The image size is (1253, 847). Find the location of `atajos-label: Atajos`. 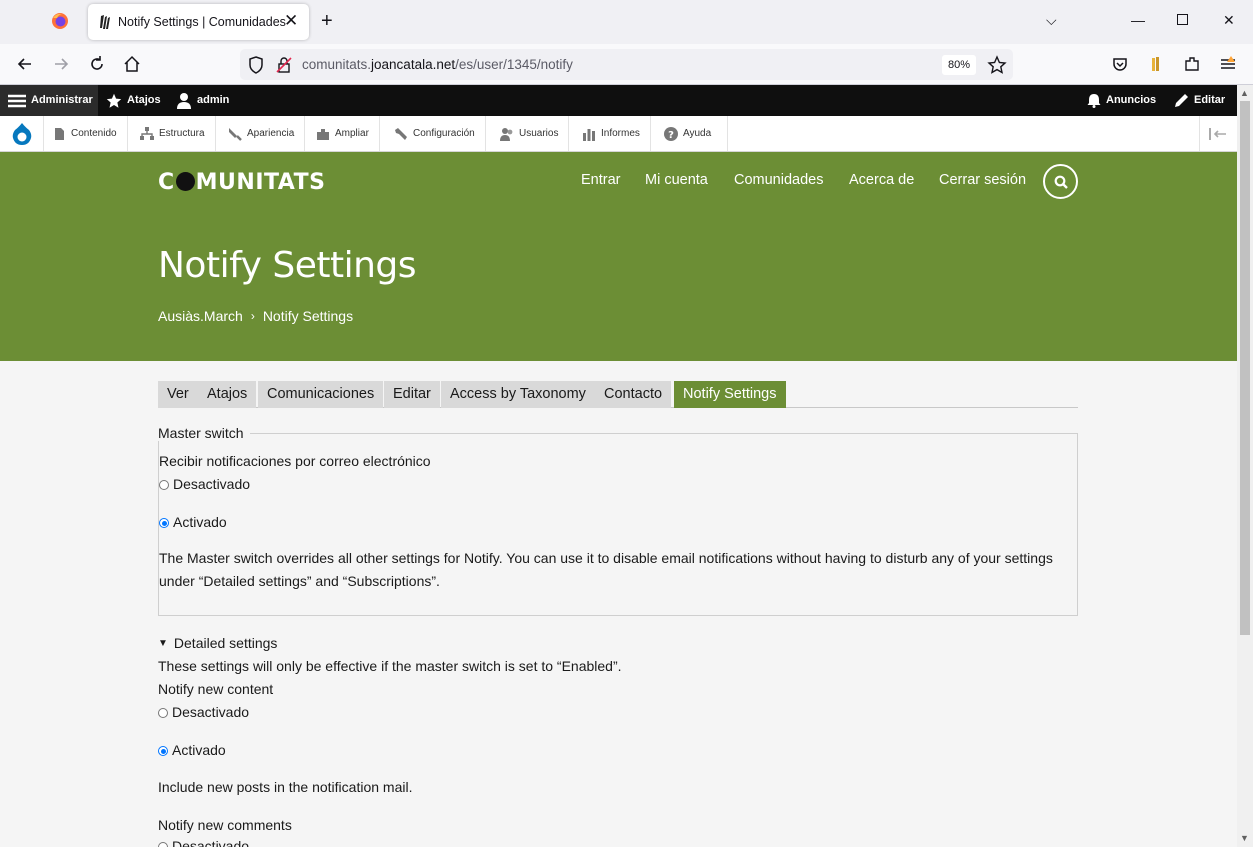

atajos-label: Atajos is located at coordinates (144, 100).